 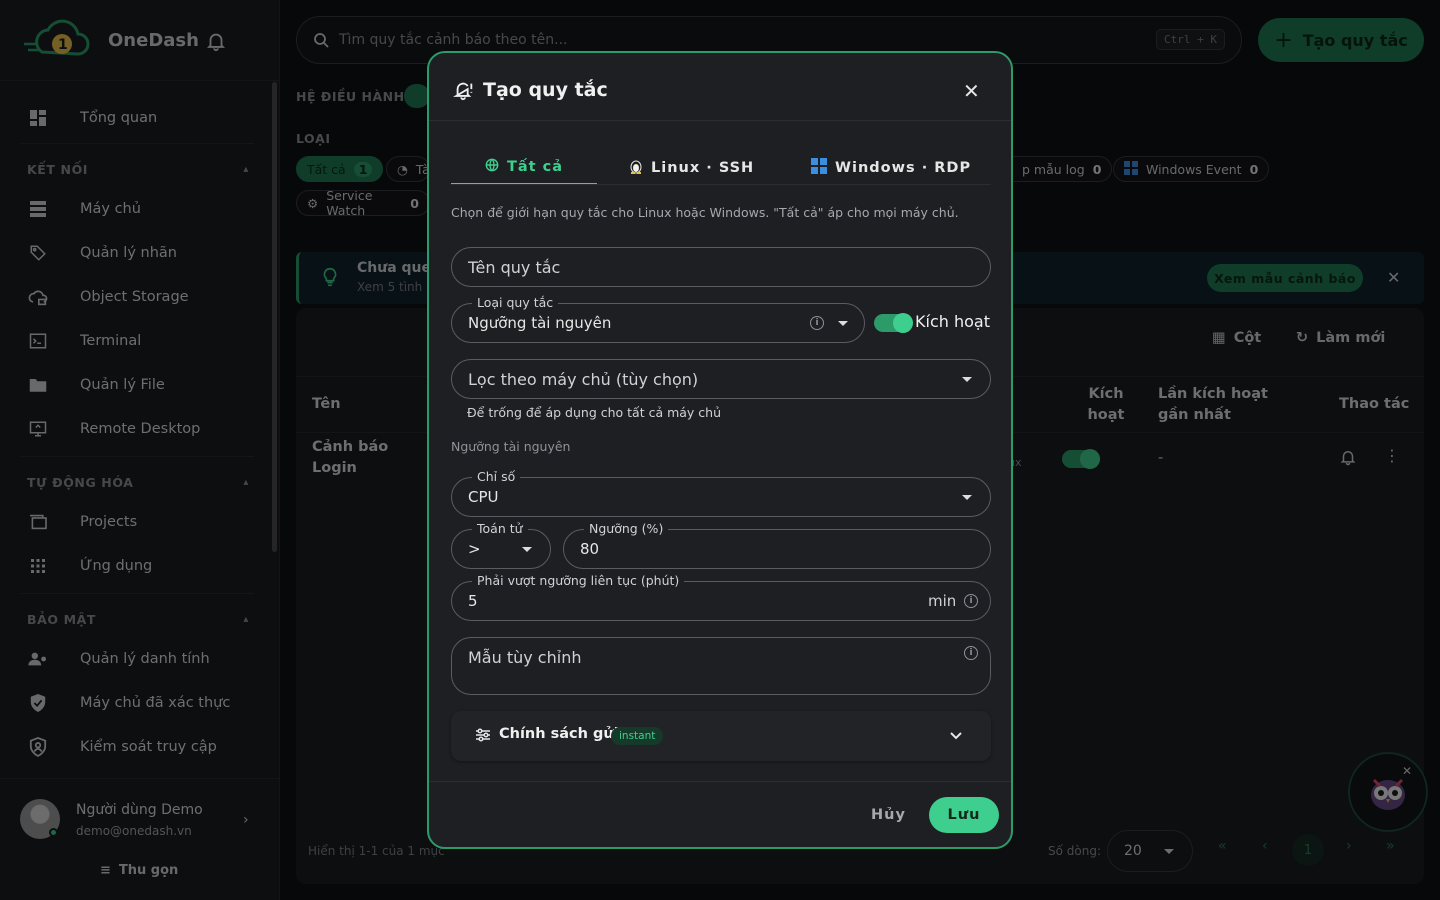 What do you see at coordinates (777, 545) in the screenshot?
I see `threshold-input: Ngưỡng (%) 80` at bounding box center [777, 545].